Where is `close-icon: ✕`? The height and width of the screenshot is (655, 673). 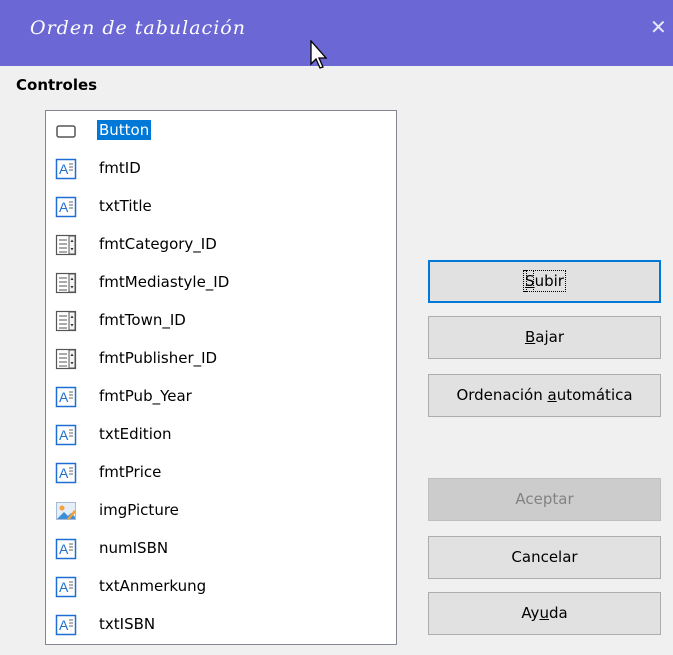 close-icon: ✕ is located at coordinates (658, 27).